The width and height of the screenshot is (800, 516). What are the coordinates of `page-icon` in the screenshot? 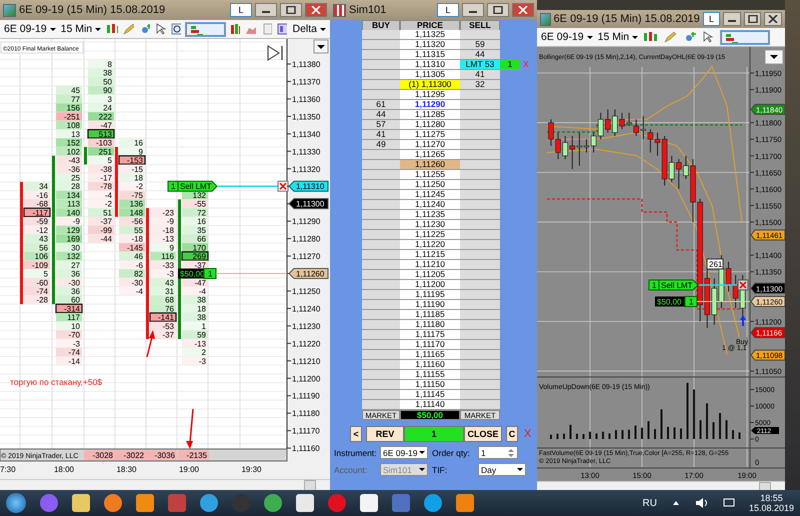 It's located at (266, 29).